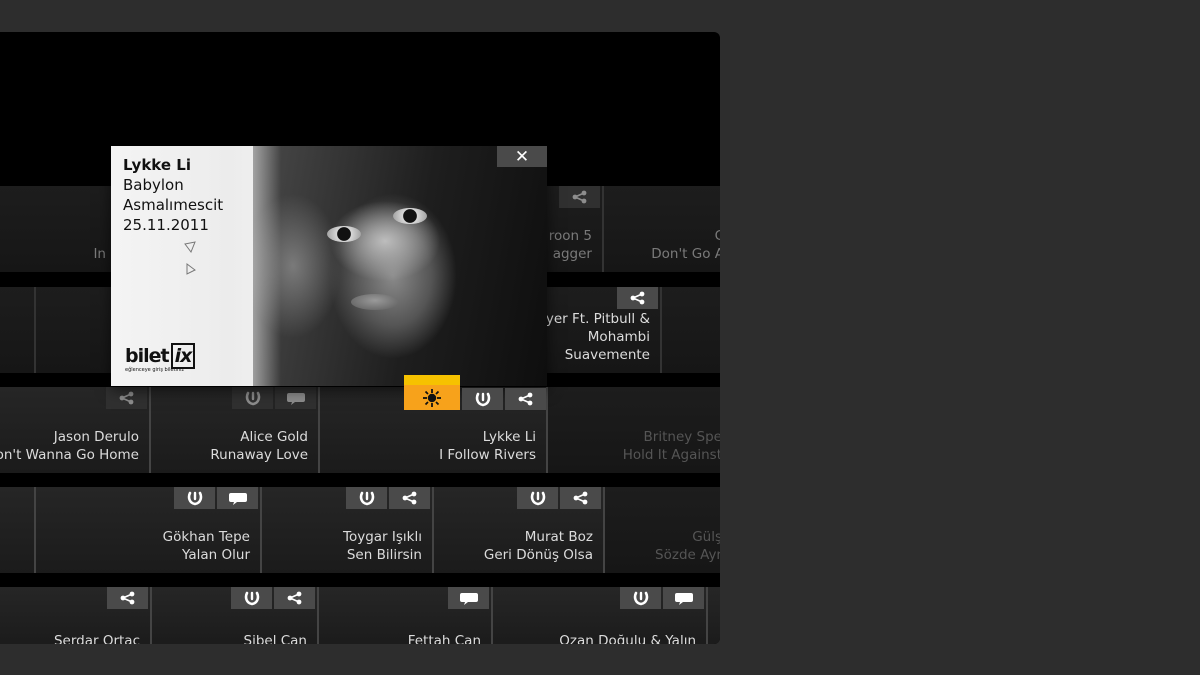  What do you see at coordinates (600, 615) in the screenshot?
I see `tile-5-4: Ozan Doğulu & Yalın` at bounding box center [600, 615].